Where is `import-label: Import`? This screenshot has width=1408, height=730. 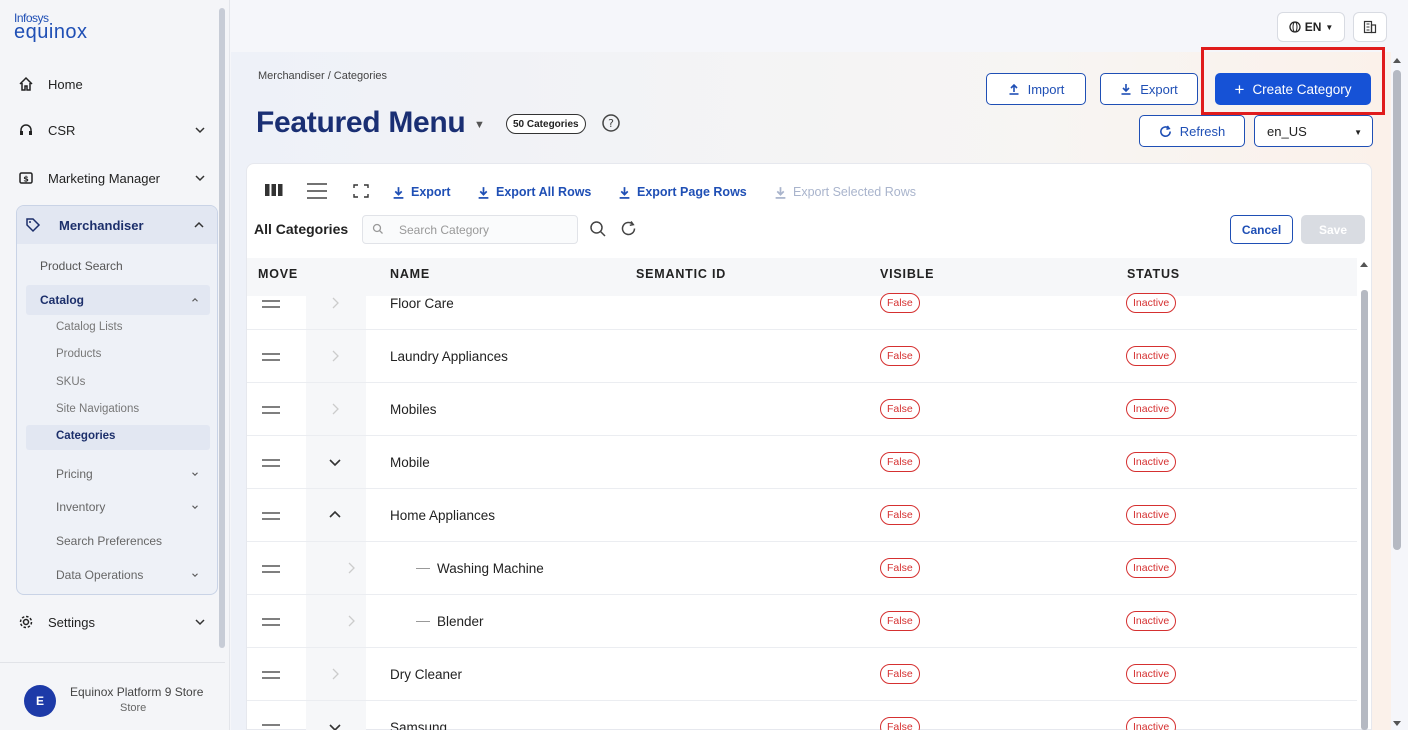
import-label: Import is located at coordinates (1046, 89).